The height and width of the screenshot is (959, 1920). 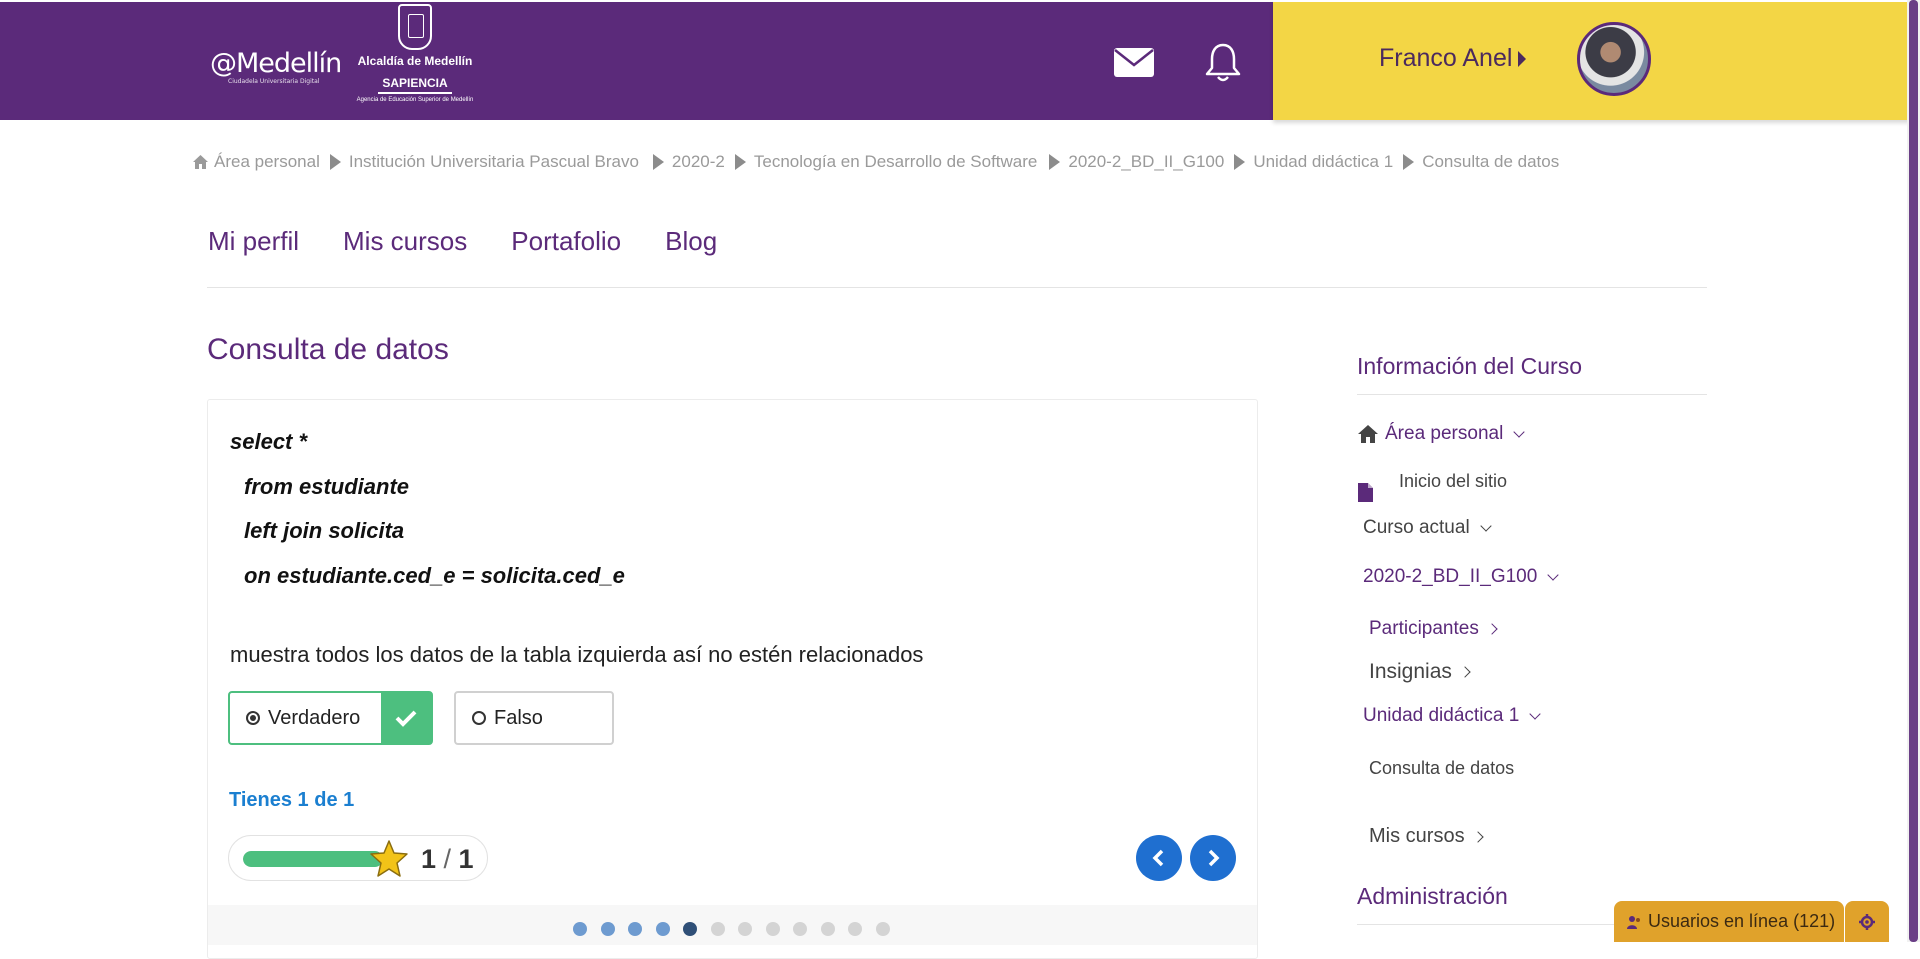 I want to click on progress-bar-fill, so click(x=313, y=859).